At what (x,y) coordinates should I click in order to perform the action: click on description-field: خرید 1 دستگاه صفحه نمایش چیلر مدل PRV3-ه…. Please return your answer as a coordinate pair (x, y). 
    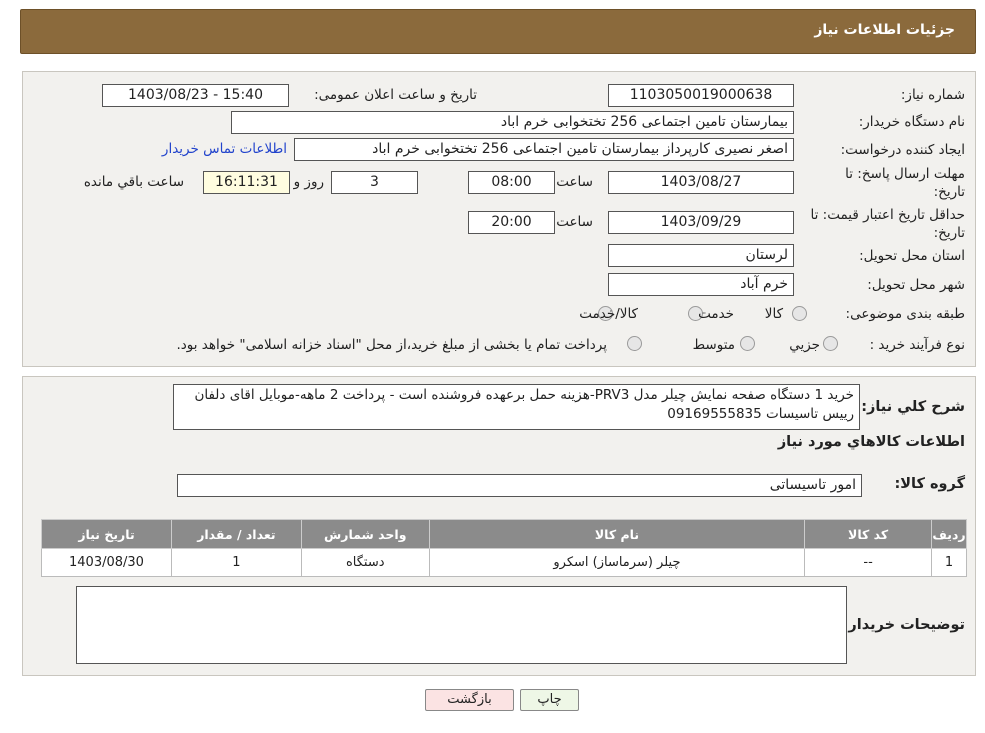
    Looking at the image, I should click on (516, 407).